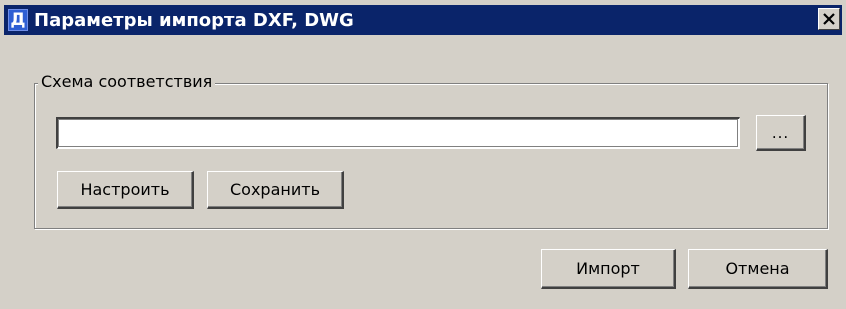 This screenshot has height=309, width=846. Describe the element at coordinates (125, 190) in the screenshot. I see `configure-button: Настроить` at that location.